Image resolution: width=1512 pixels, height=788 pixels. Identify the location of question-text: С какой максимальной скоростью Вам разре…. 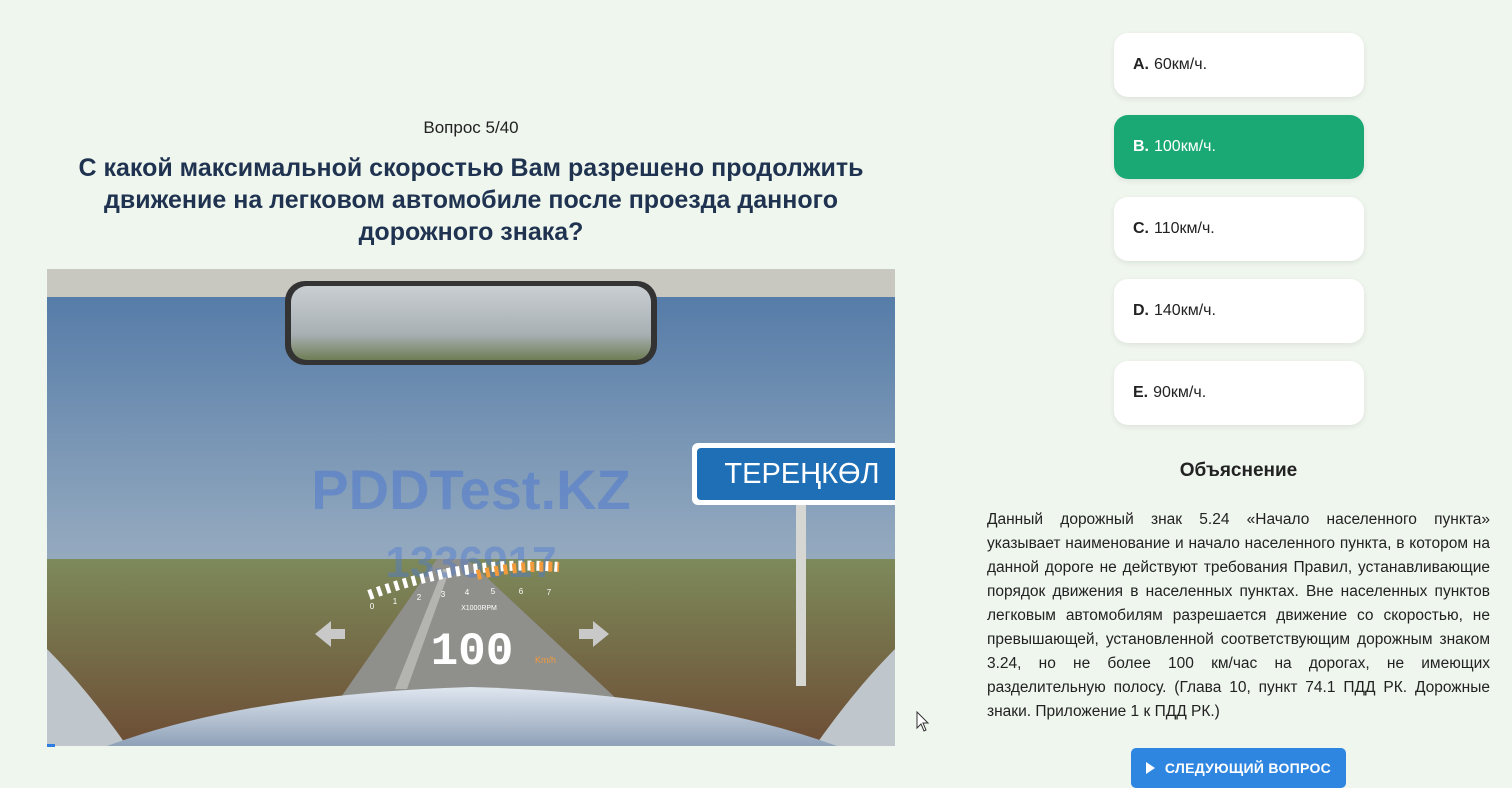
(471, 200).